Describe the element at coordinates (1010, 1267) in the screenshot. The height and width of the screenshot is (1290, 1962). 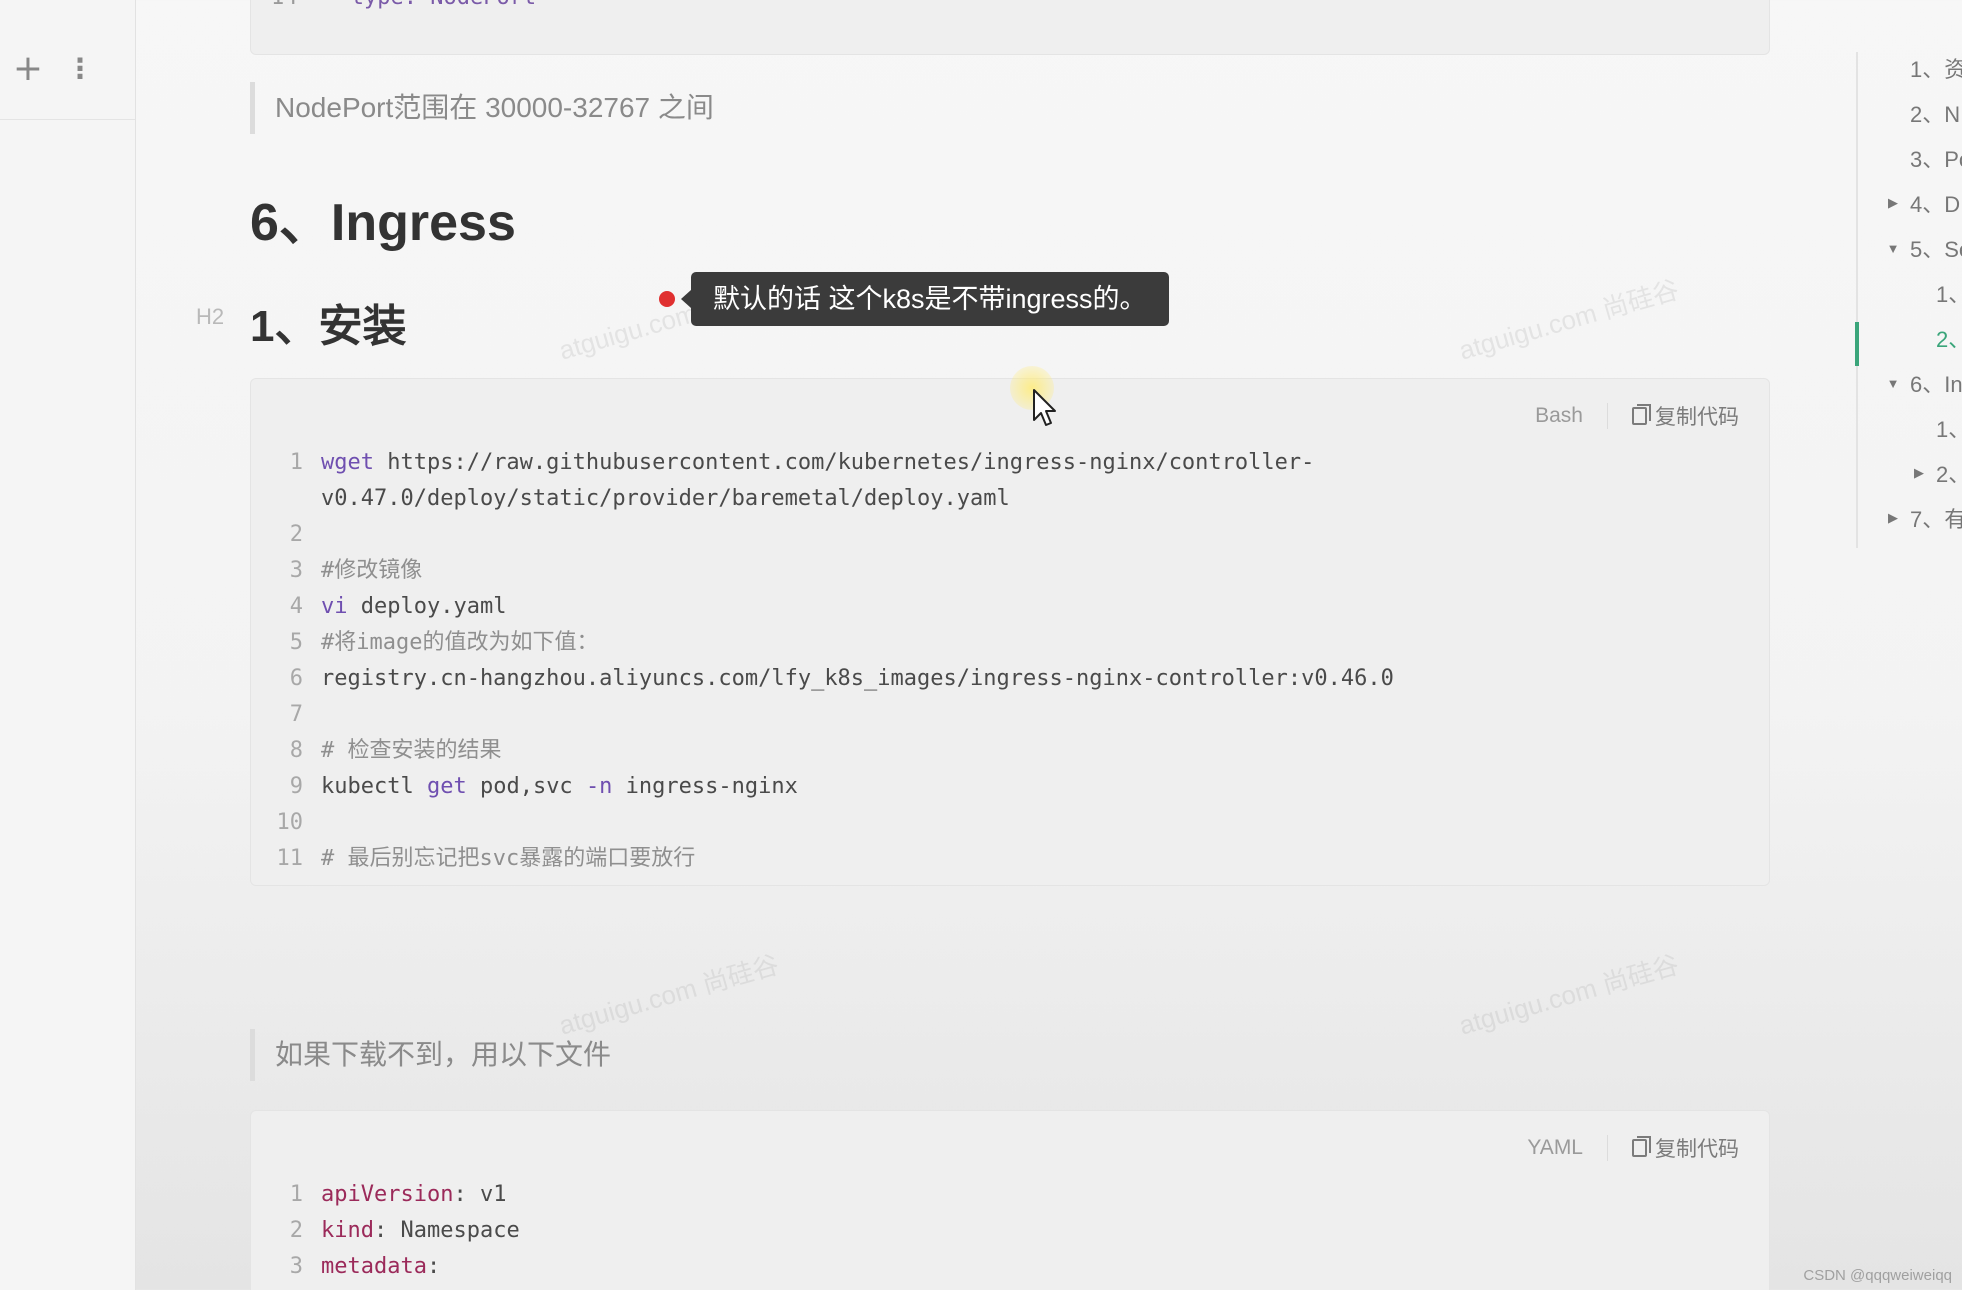
I see `code-line: 3 metadata:` at that location.